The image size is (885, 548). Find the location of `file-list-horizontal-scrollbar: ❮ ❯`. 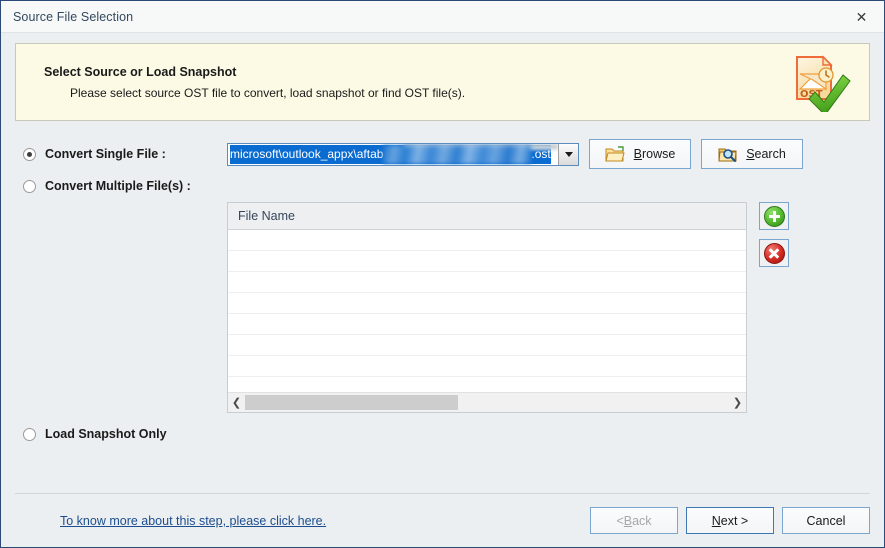

file-list-horizontal-scrollbar: ❮ ❯ is located at coordinates (487, 402).